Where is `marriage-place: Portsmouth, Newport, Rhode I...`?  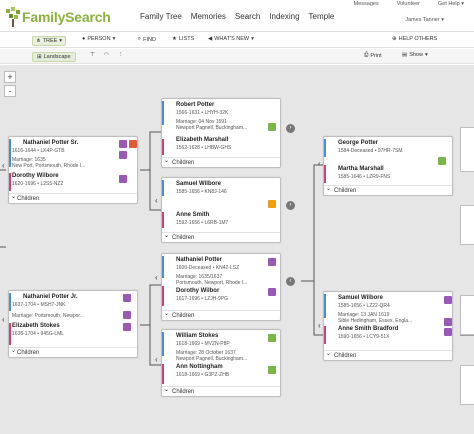
marriage-place: Portsmouth, Newport, Rhode I... is located at coordinates (212, 283).